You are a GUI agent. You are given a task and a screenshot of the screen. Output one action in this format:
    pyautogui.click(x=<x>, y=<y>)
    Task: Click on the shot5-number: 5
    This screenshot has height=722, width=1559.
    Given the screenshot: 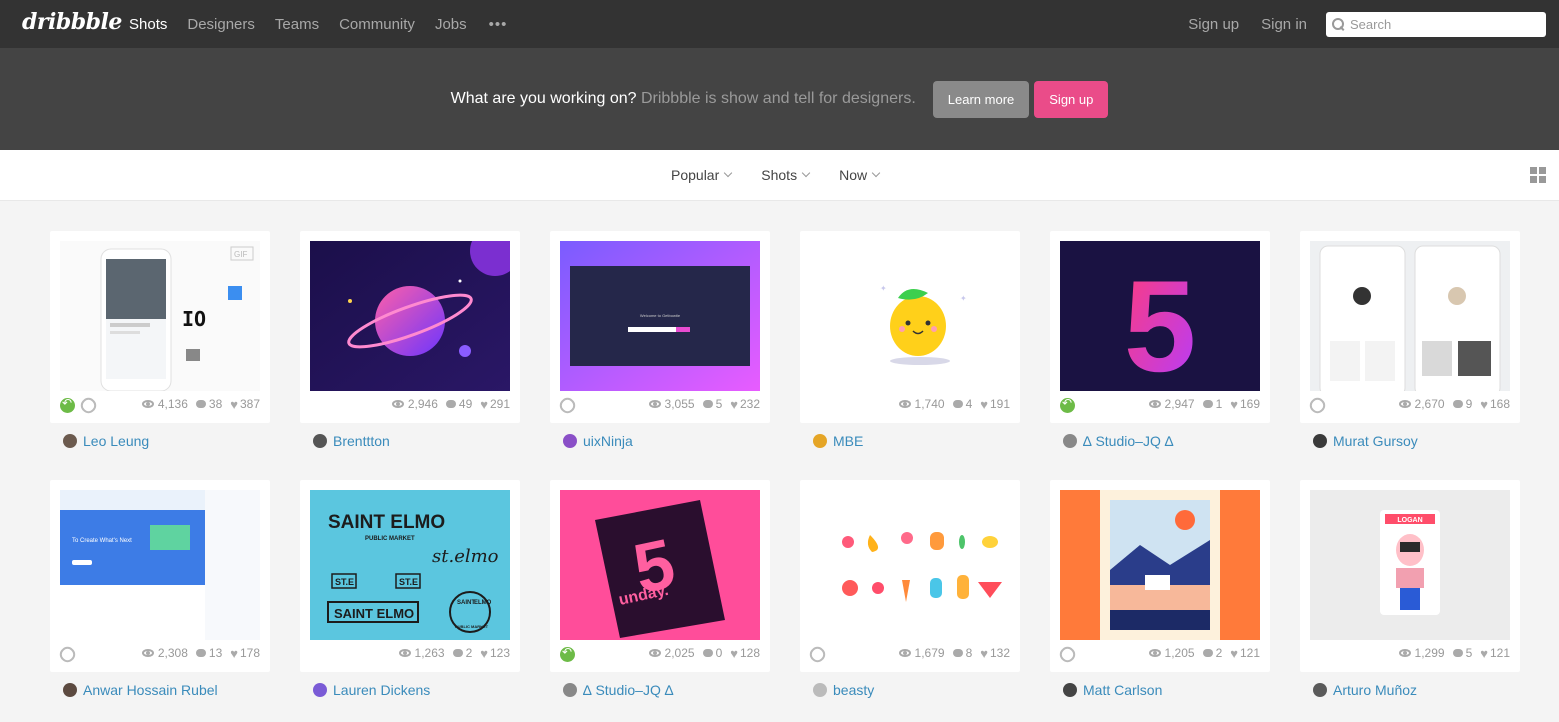 What is the action you would take?
    pyautogui.click(x=1160, y=322)
    